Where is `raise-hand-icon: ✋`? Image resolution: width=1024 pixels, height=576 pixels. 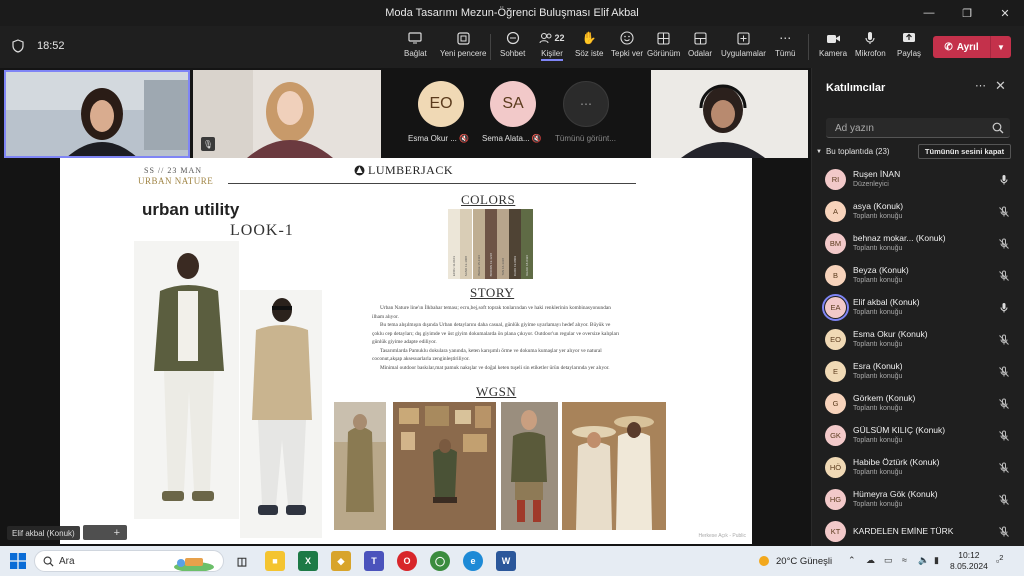
raise-hand-icon: ✋ is located at coordinates (589, 38).